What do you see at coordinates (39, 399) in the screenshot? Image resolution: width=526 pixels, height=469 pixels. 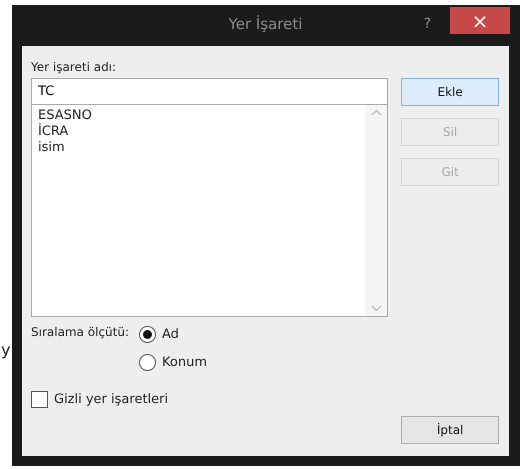 I see `checkbox` at bounding box center [39, 399].